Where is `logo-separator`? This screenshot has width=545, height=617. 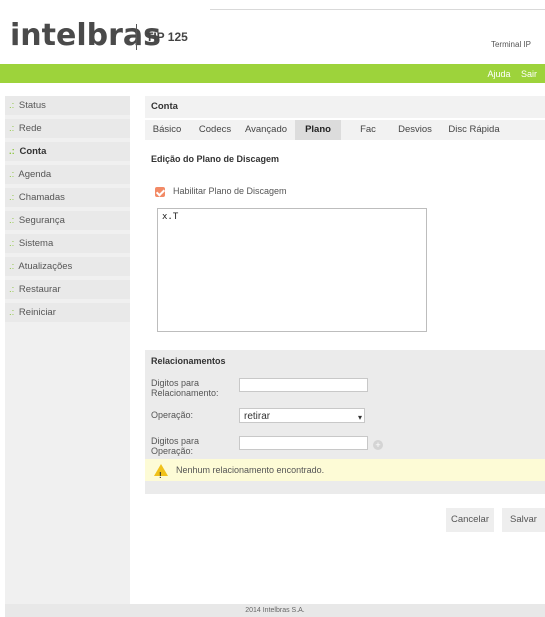 logo-separator is located at coordinates (136, 37).